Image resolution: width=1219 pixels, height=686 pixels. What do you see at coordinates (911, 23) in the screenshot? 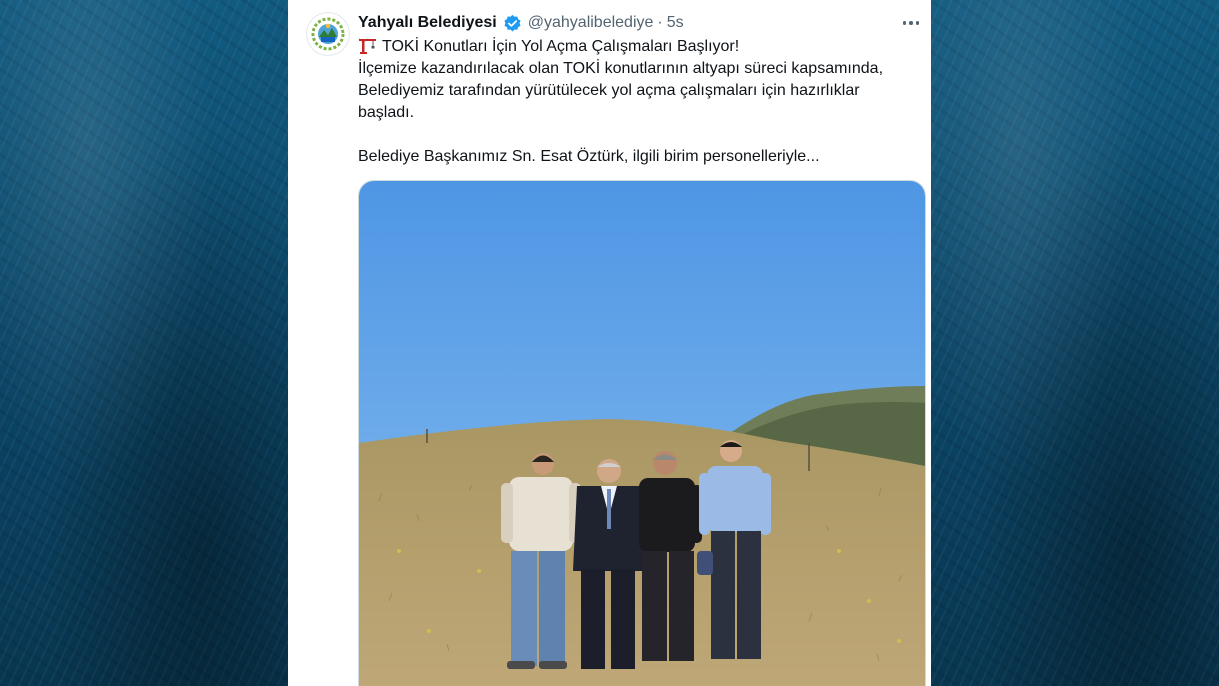
I see `more-options-icon` at bounding box center [911, 23].